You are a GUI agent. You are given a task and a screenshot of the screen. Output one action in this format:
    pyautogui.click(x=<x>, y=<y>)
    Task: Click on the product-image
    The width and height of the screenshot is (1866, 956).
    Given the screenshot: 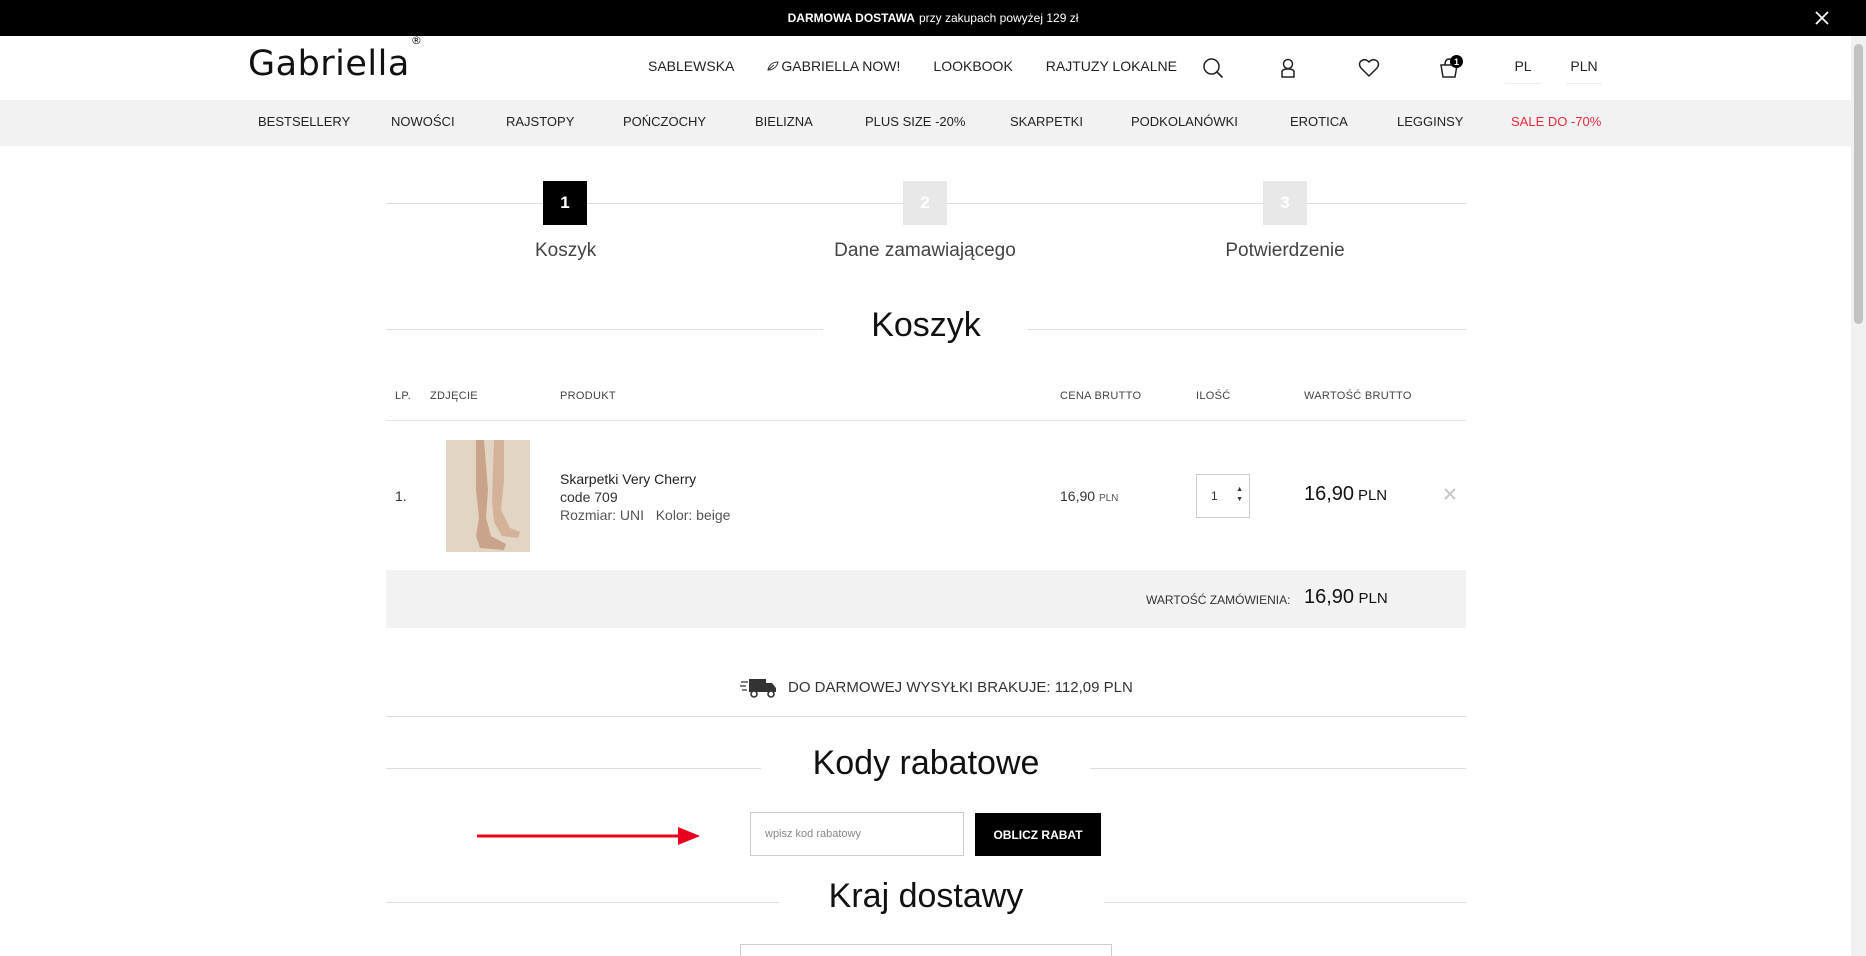 What is the action you would take?
    pyautogui.click(x=488, y=496)
    